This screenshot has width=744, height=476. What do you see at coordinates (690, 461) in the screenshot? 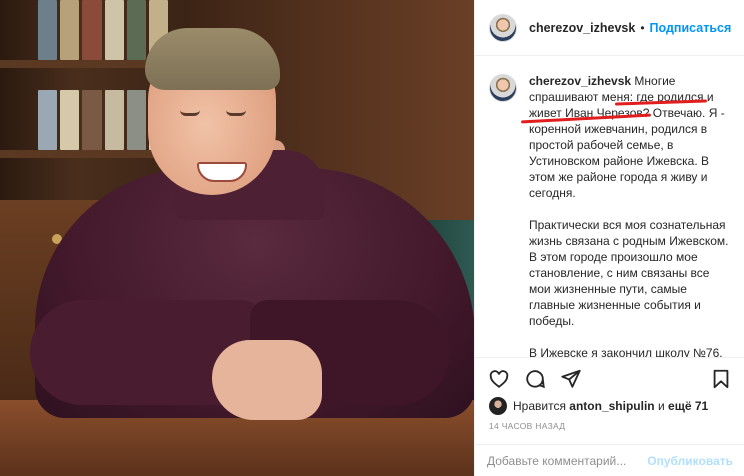
I see `publish-button: Опубликовать` at bounding box center [690, 461].